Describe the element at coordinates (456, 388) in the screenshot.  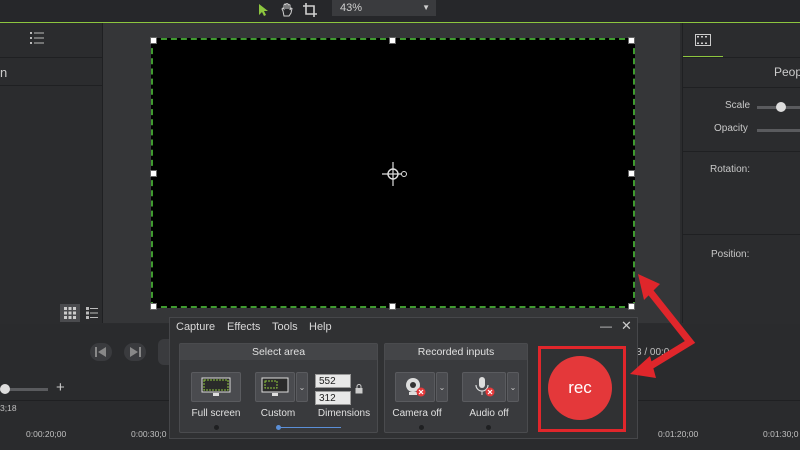
I see `recorded-inputs-group: Recorded inputs ⌄ Camera off ⌄ Audio off` at that location.